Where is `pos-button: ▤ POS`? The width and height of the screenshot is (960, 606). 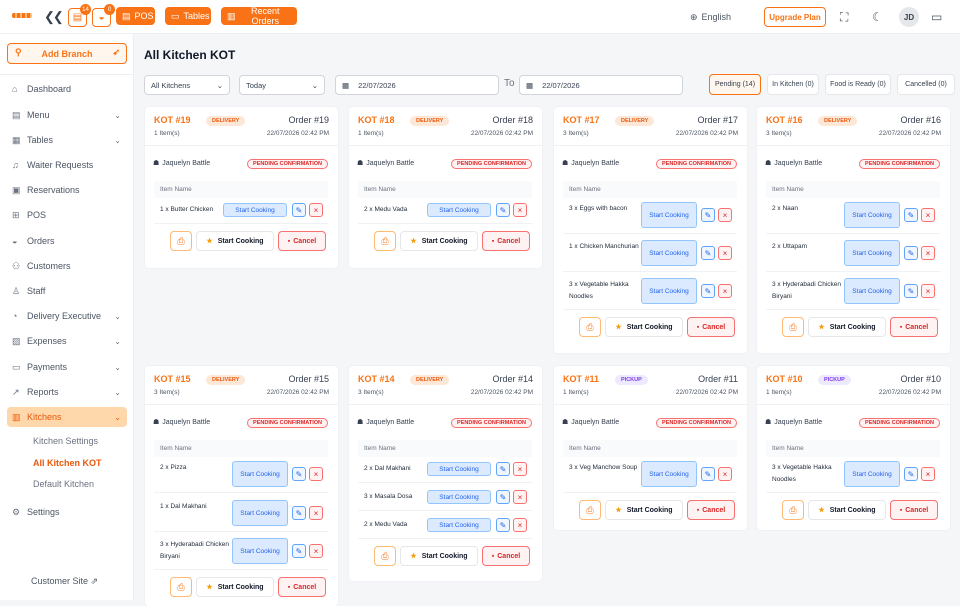
pos-button: ▤ POS is located at coordinates (135, 16).